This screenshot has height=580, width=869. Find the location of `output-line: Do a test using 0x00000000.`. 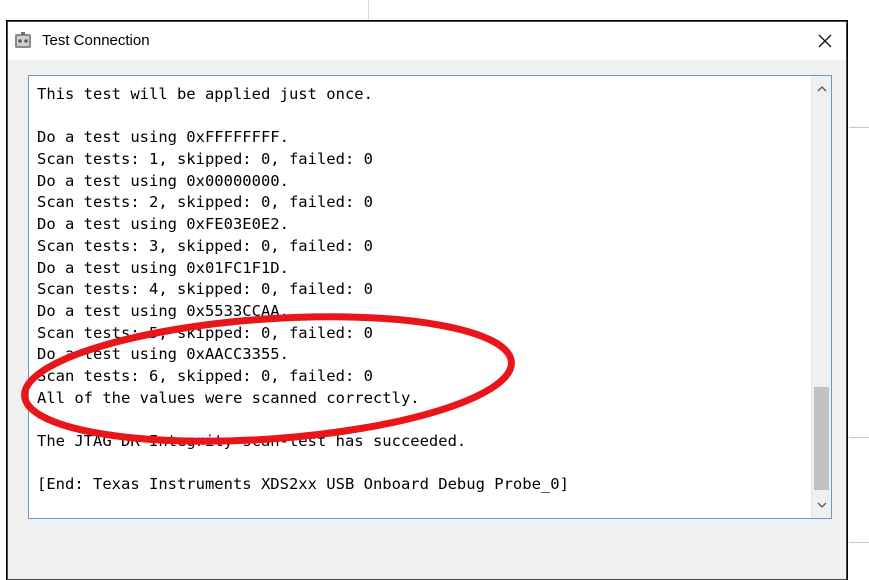

output-line: Do a test using 0x00000000. is located at coordinates (163, 180).